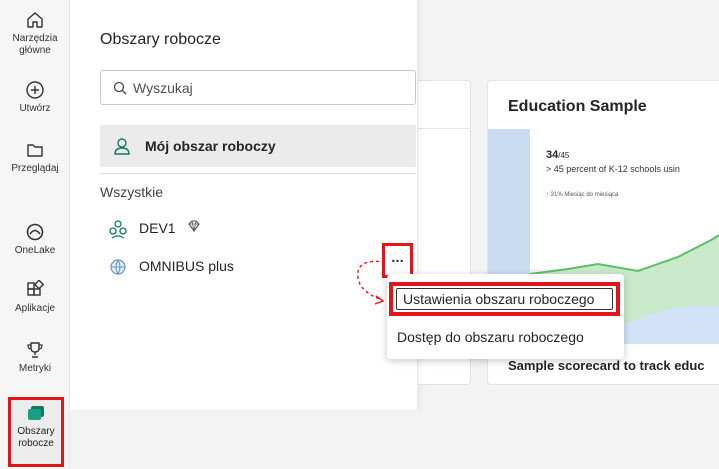 The height and width of the screenshot is (469, 719). I want to click on background-header, so click(567, 40).